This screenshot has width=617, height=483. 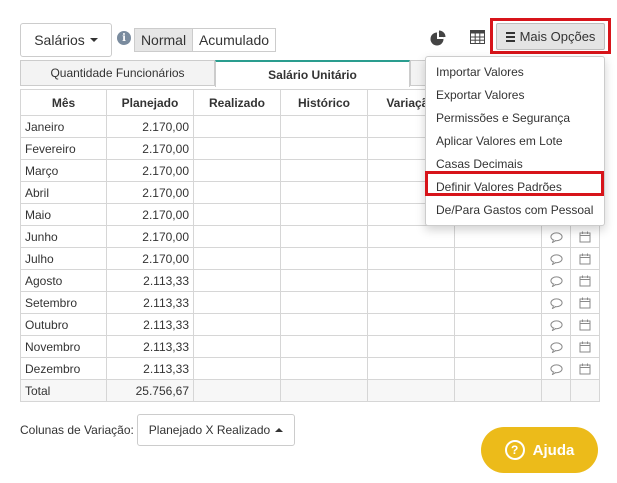 I want to click on cell-mes: Dezembro, so click(x=63, y=368).